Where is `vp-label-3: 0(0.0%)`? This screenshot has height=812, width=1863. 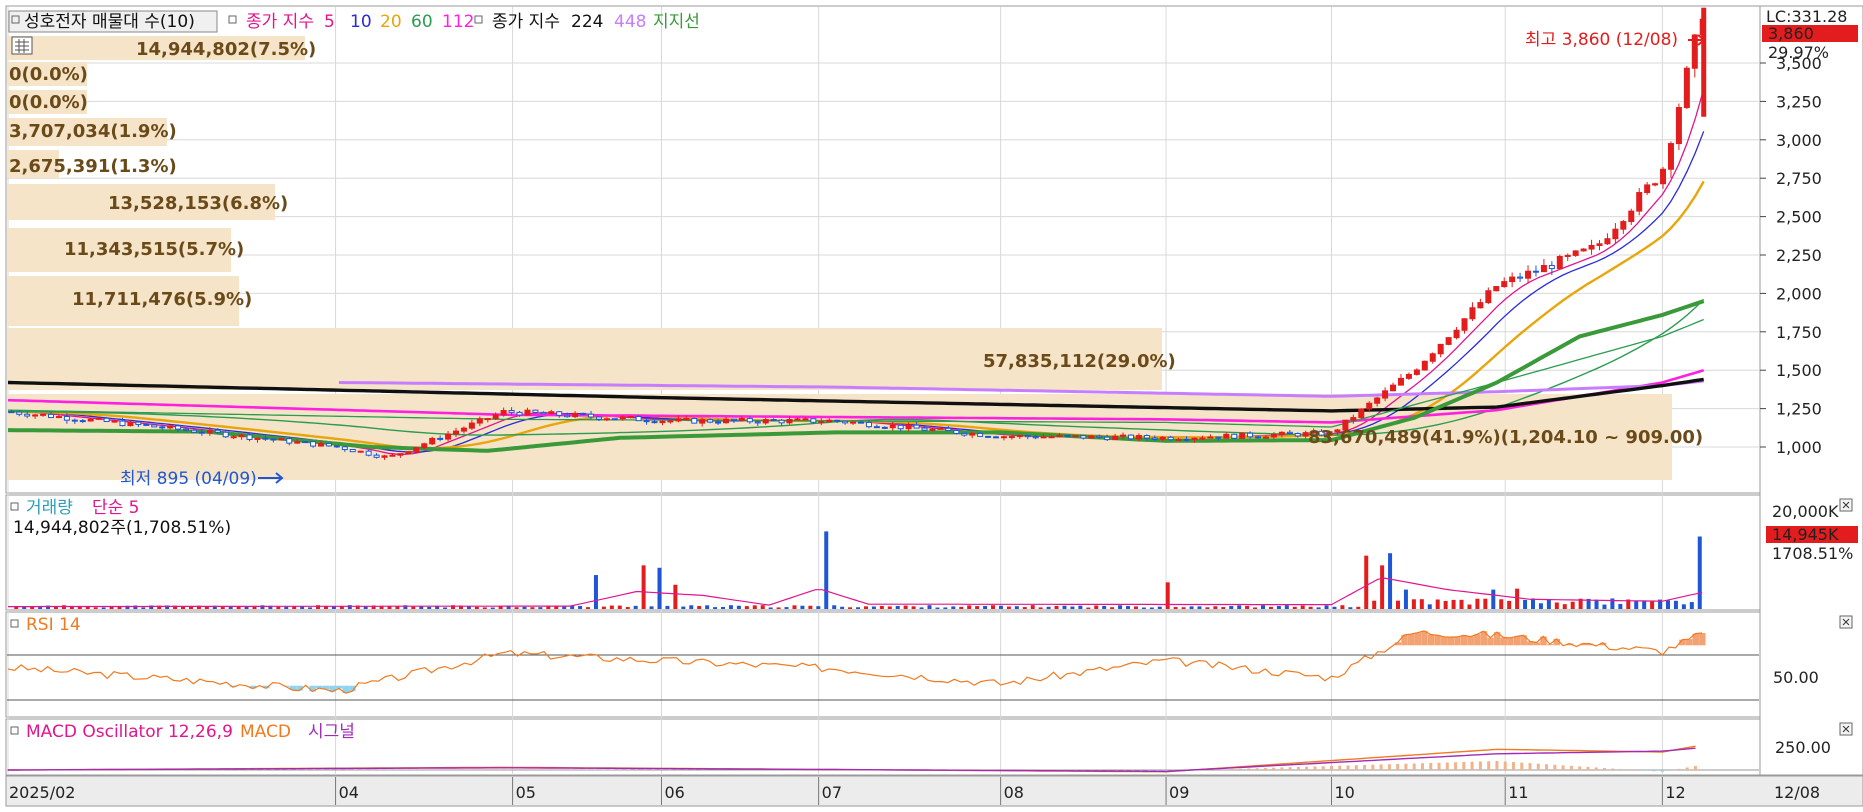 vp-label-3: 0(0.0%) is located at coordinates (48, 102).